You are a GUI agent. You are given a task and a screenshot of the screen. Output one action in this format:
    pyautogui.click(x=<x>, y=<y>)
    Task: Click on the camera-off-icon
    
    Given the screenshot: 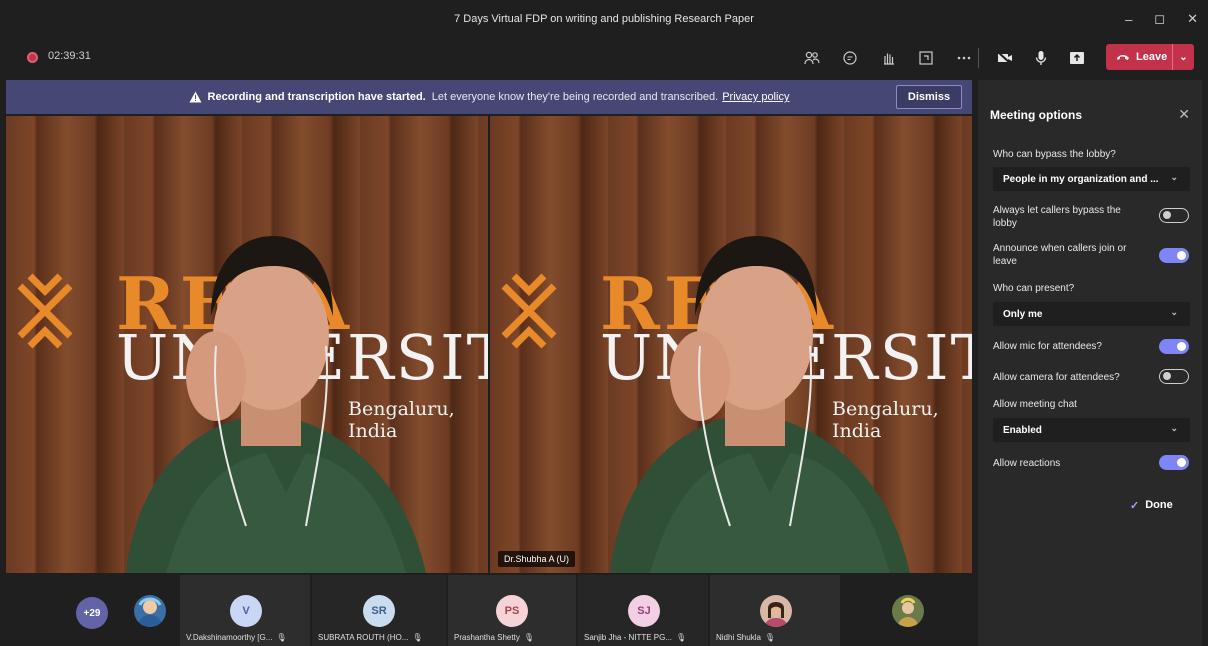 What is the action you would take?
    pyautogui.click(x=1005, y=58)
    